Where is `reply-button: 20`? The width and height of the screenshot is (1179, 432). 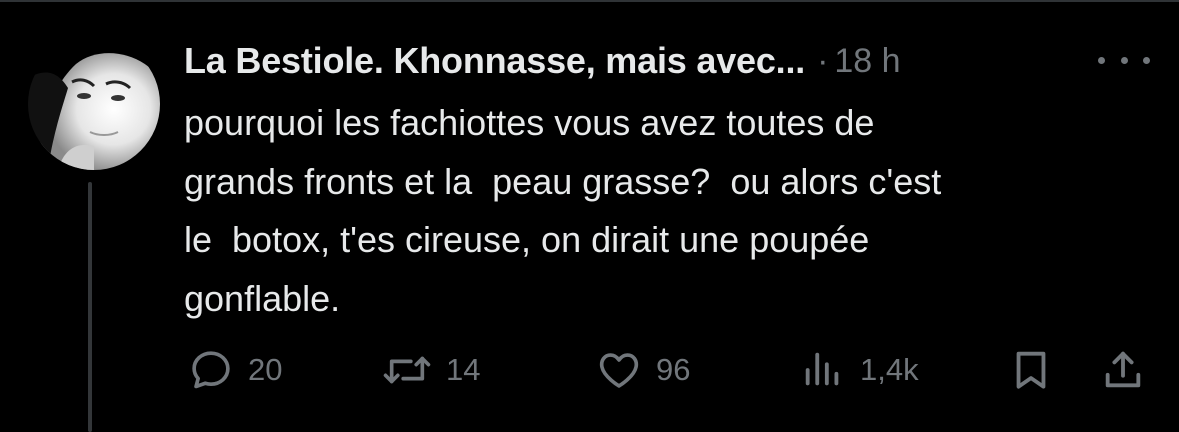
reply-button: 20 is located at coordinates (235, 370).